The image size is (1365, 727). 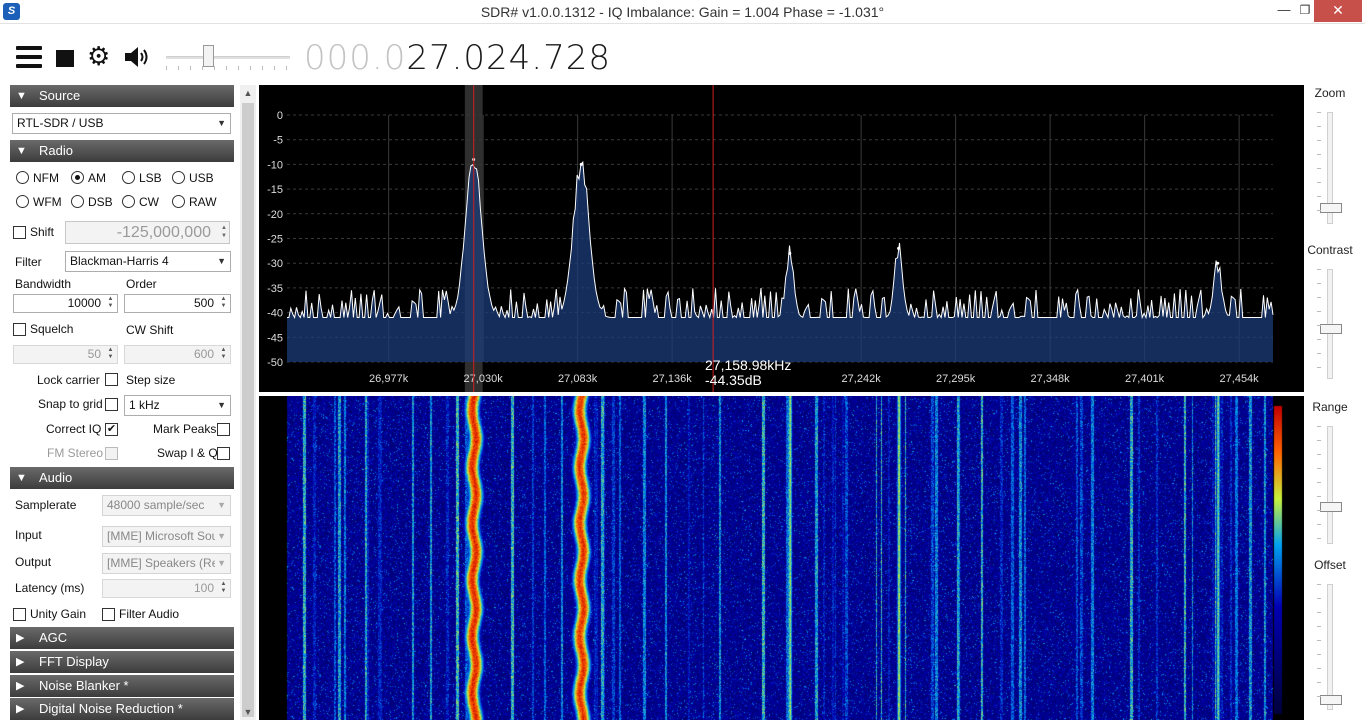 What do you see at coordinates (19, 614) in the screenshot?
I see `unity-gain-checkbox` at bounding box center [19, 614].